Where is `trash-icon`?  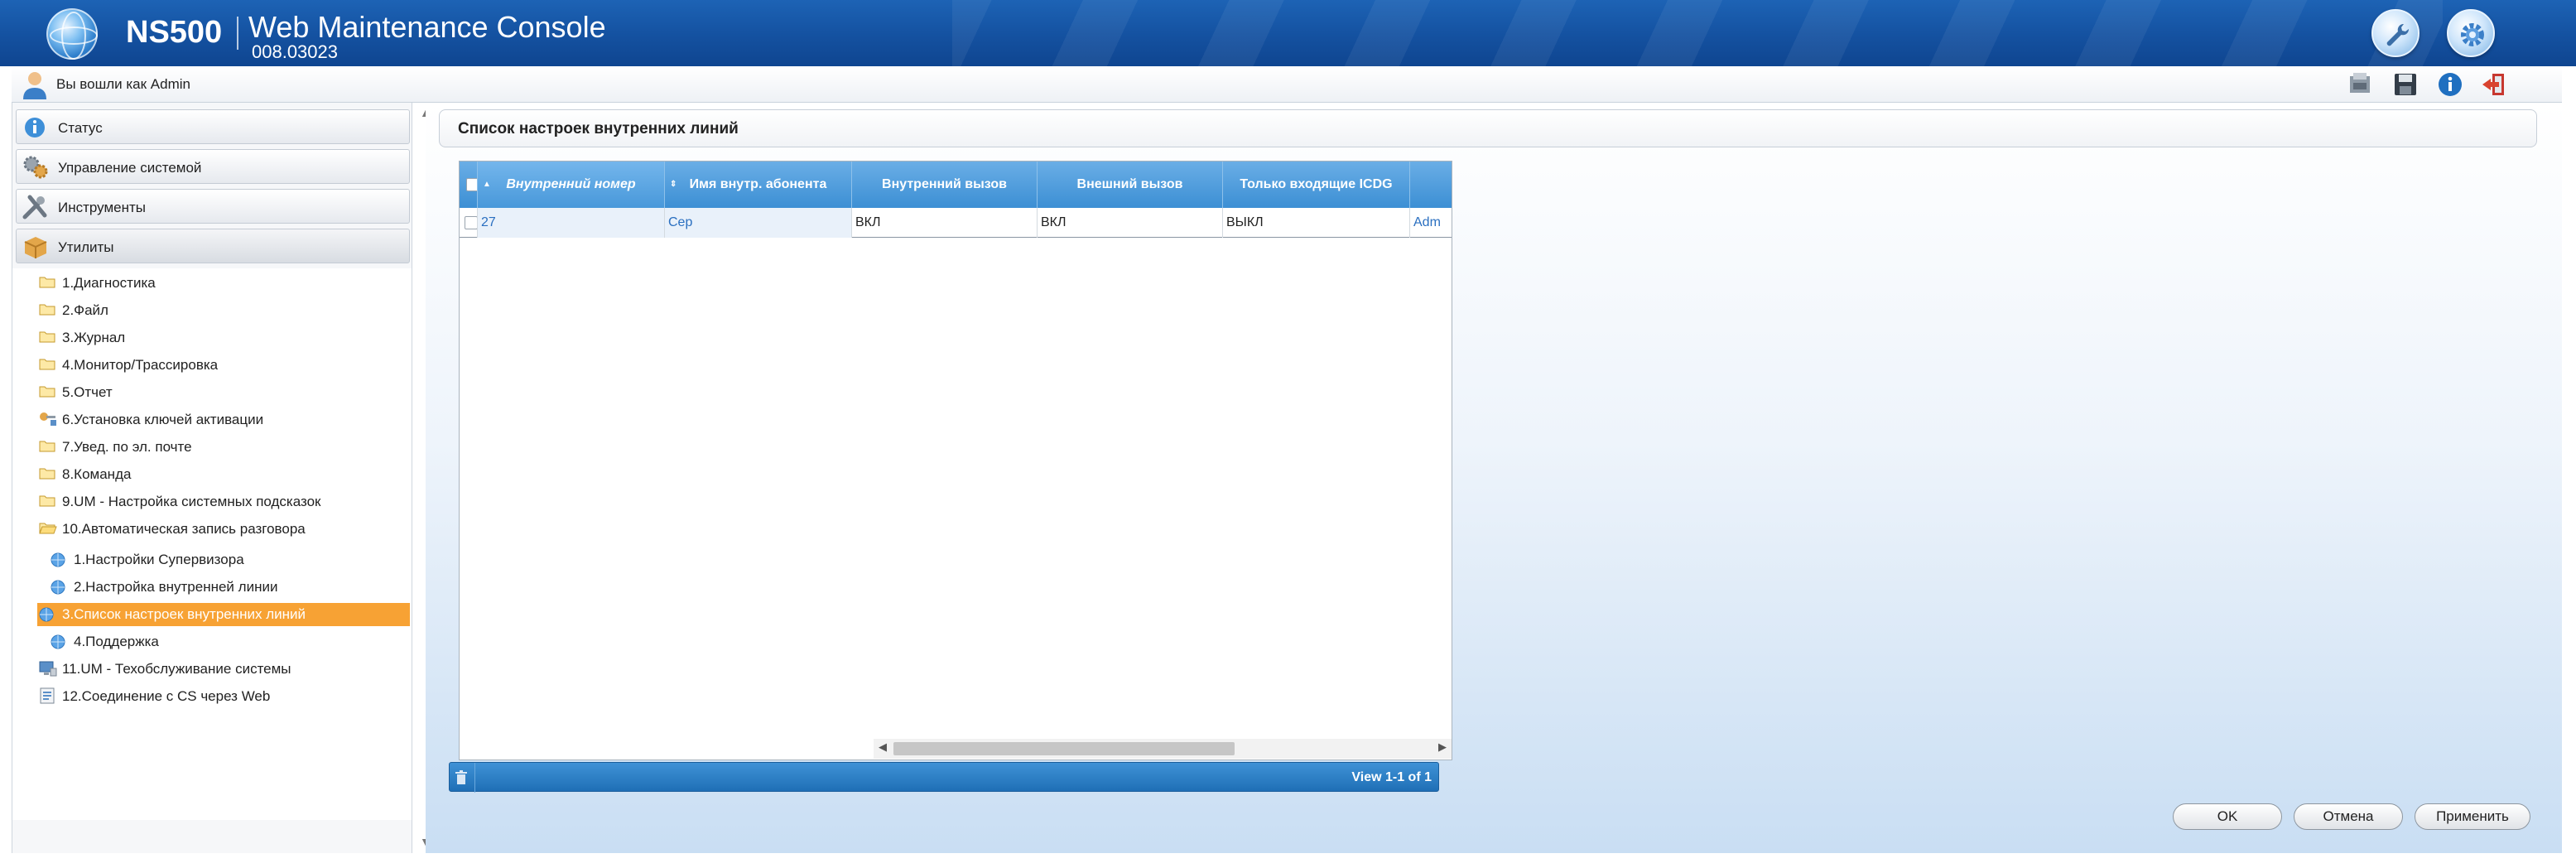 trash-icon is located at coordinates (461, 777).